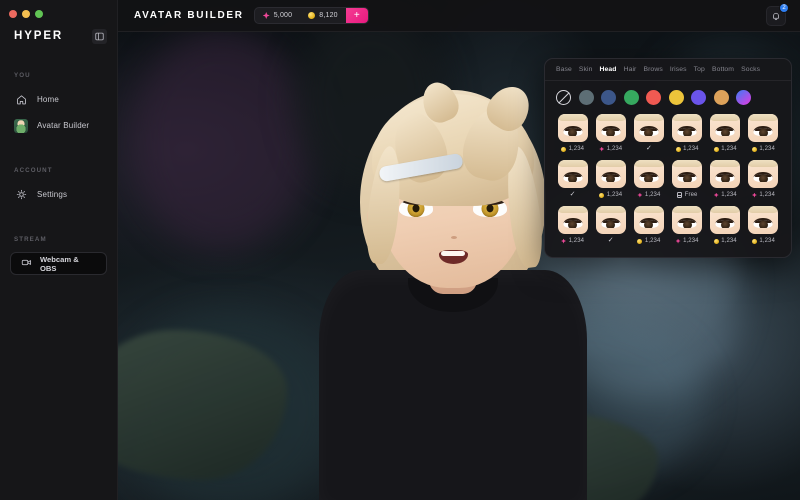  I want to click on currency-bar: 5,000 8,120 +, so click(311, 15).